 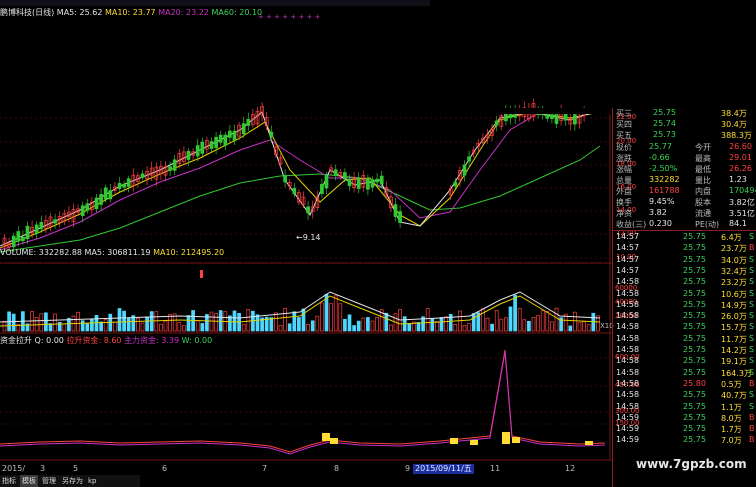 I want to click on stat-cell: 净资, so click(x=624, y=213).